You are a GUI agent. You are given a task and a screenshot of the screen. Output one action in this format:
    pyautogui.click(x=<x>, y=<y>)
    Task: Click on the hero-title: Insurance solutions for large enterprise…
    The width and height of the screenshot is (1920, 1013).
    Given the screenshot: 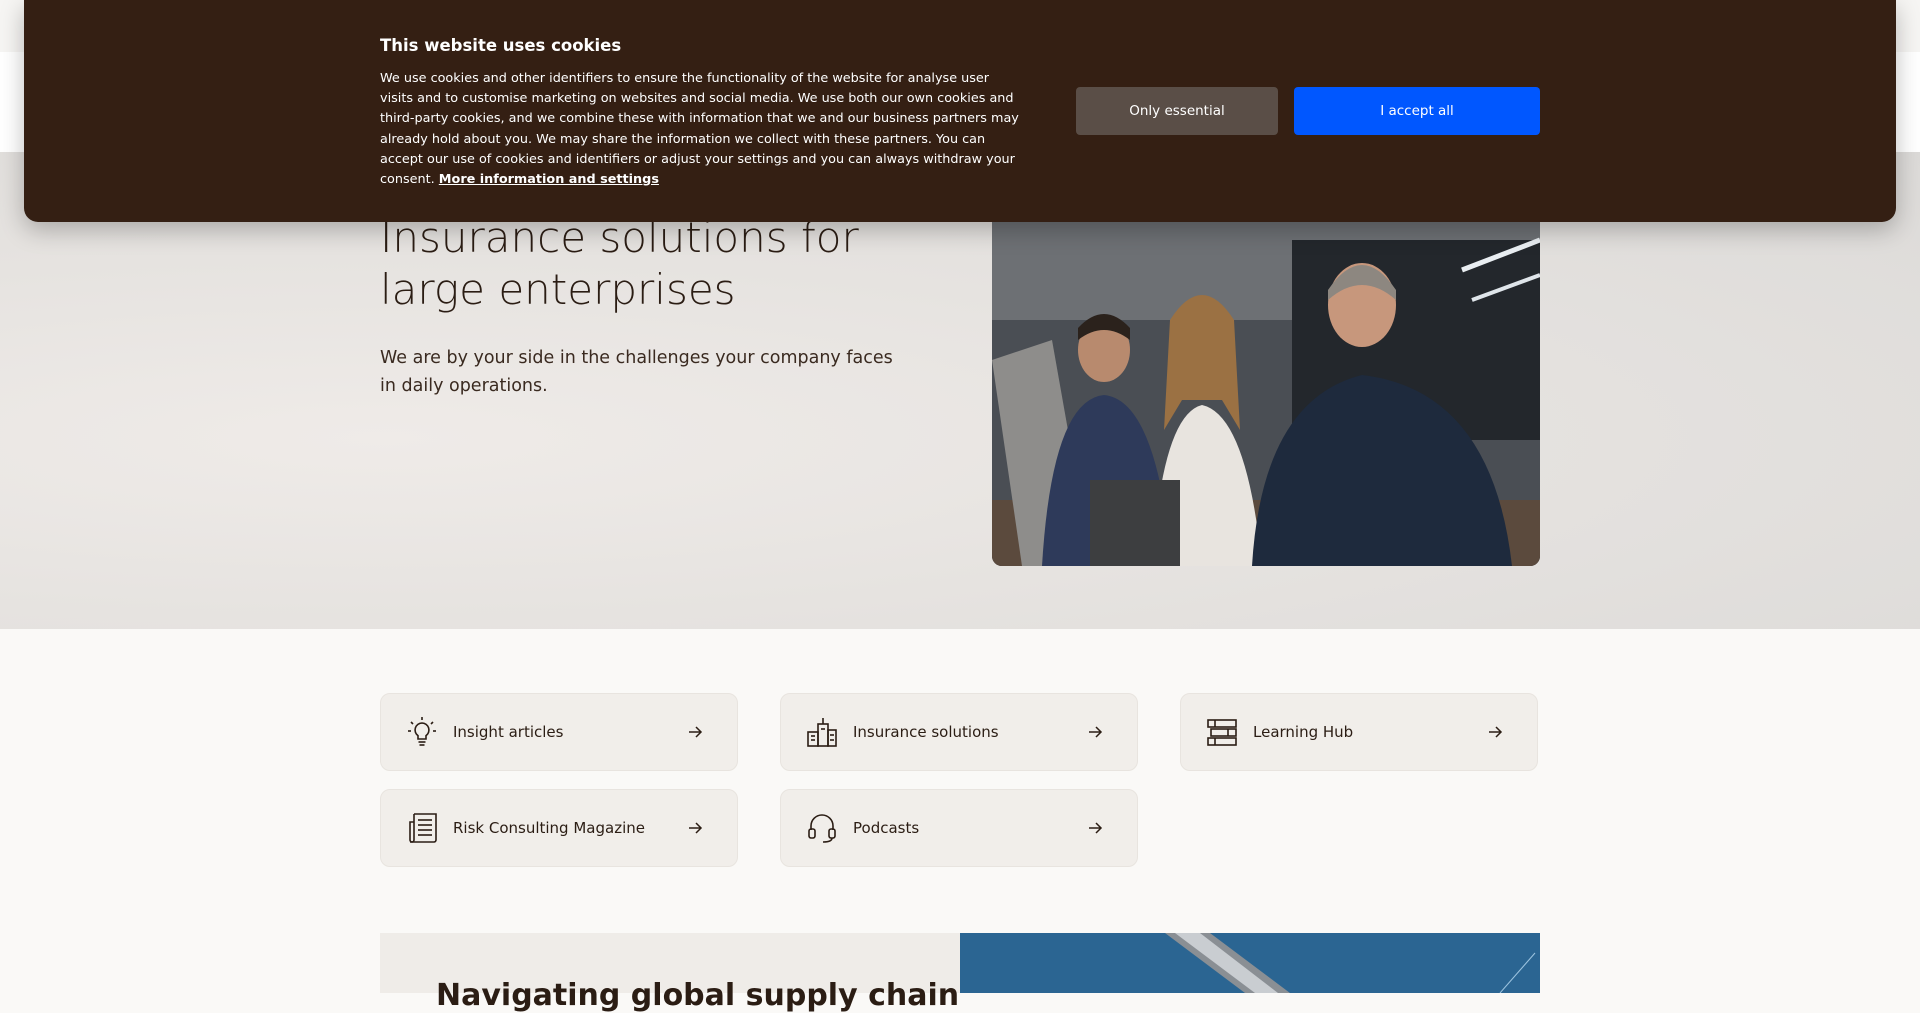 What is the action you would take?
    pyautogui.click(x=619, y=263)
    